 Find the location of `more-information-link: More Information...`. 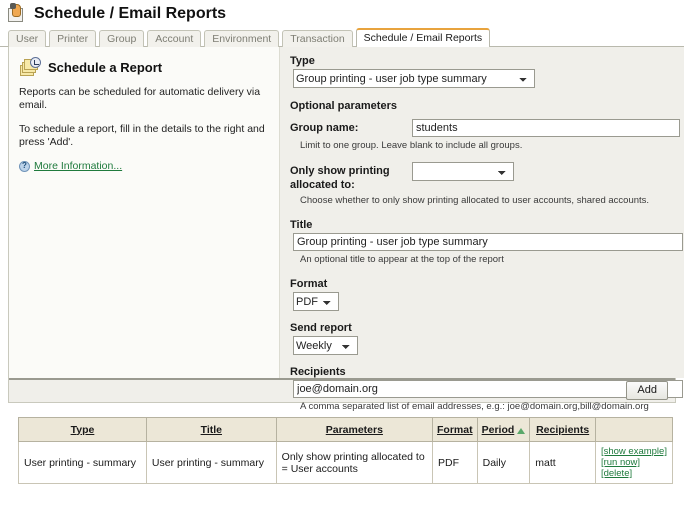

more-information-link: More Information... is located at coordinates (78, 166).